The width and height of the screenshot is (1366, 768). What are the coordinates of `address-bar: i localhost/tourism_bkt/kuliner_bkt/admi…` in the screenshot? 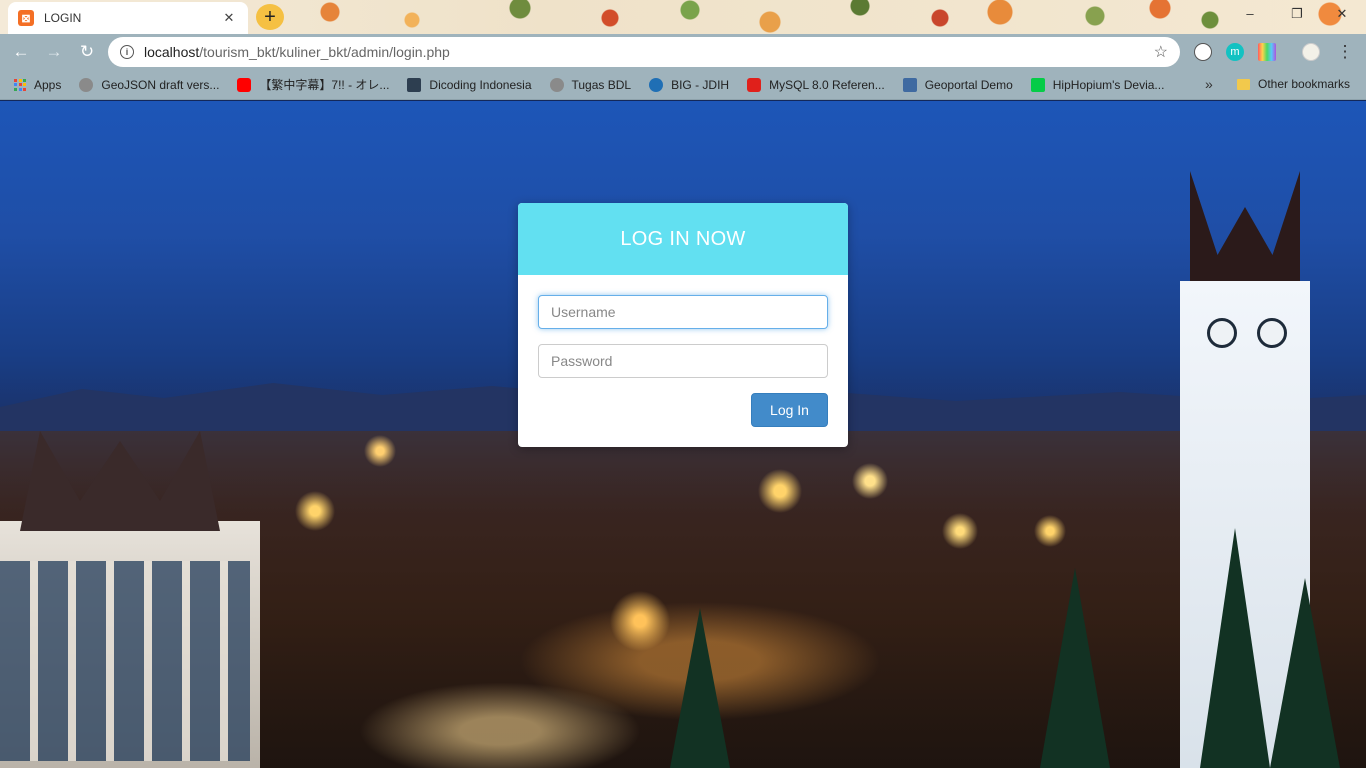 It's located at (644, 52).